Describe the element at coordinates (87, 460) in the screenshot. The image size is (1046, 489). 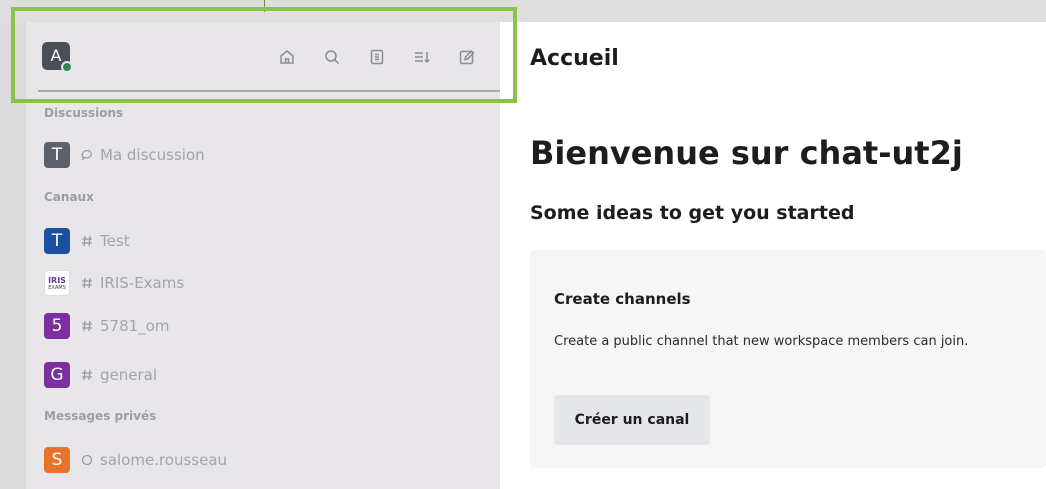
I see `offline-status-icon` at that location.